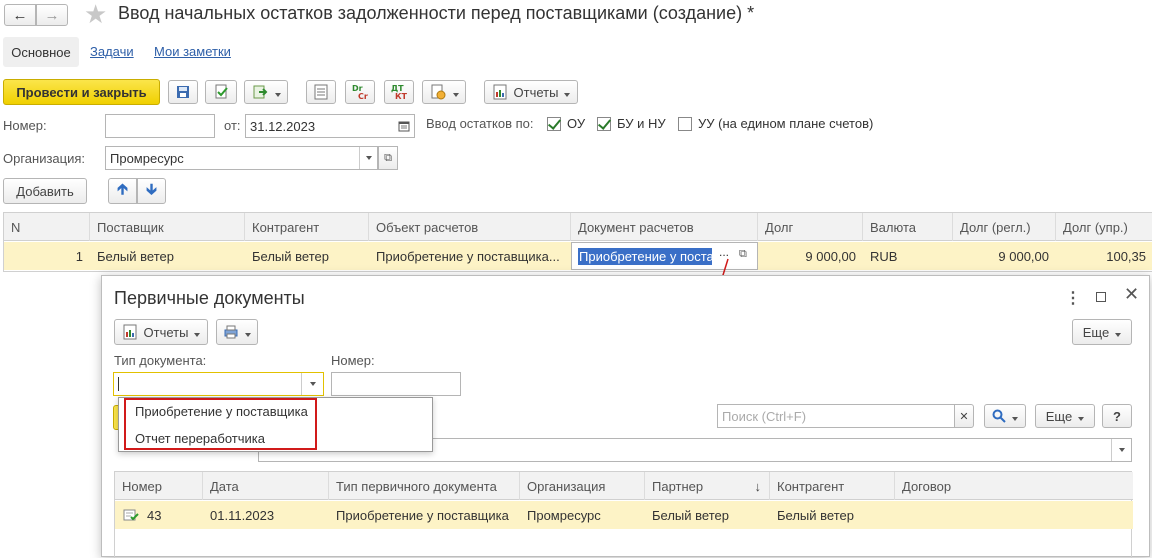 The width and height of the screenshot is (1152, 558). What do you see at coordinates (582, 486) in the screenshot?
I see `col-organization: Организация` at bounding box center [582, 486].